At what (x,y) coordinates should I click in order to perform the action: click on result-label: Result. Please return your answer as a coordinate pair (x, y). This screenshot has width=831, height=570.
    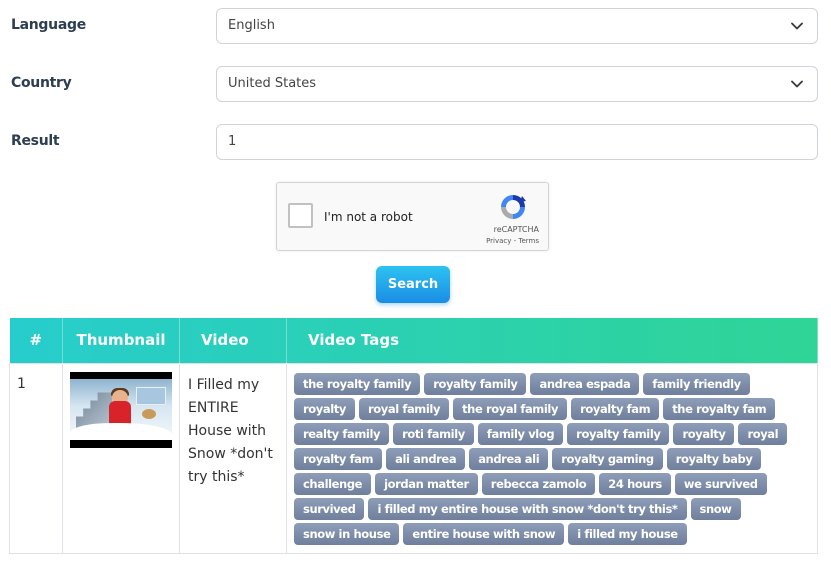
    Looking at the image, I should click on (35, 141).